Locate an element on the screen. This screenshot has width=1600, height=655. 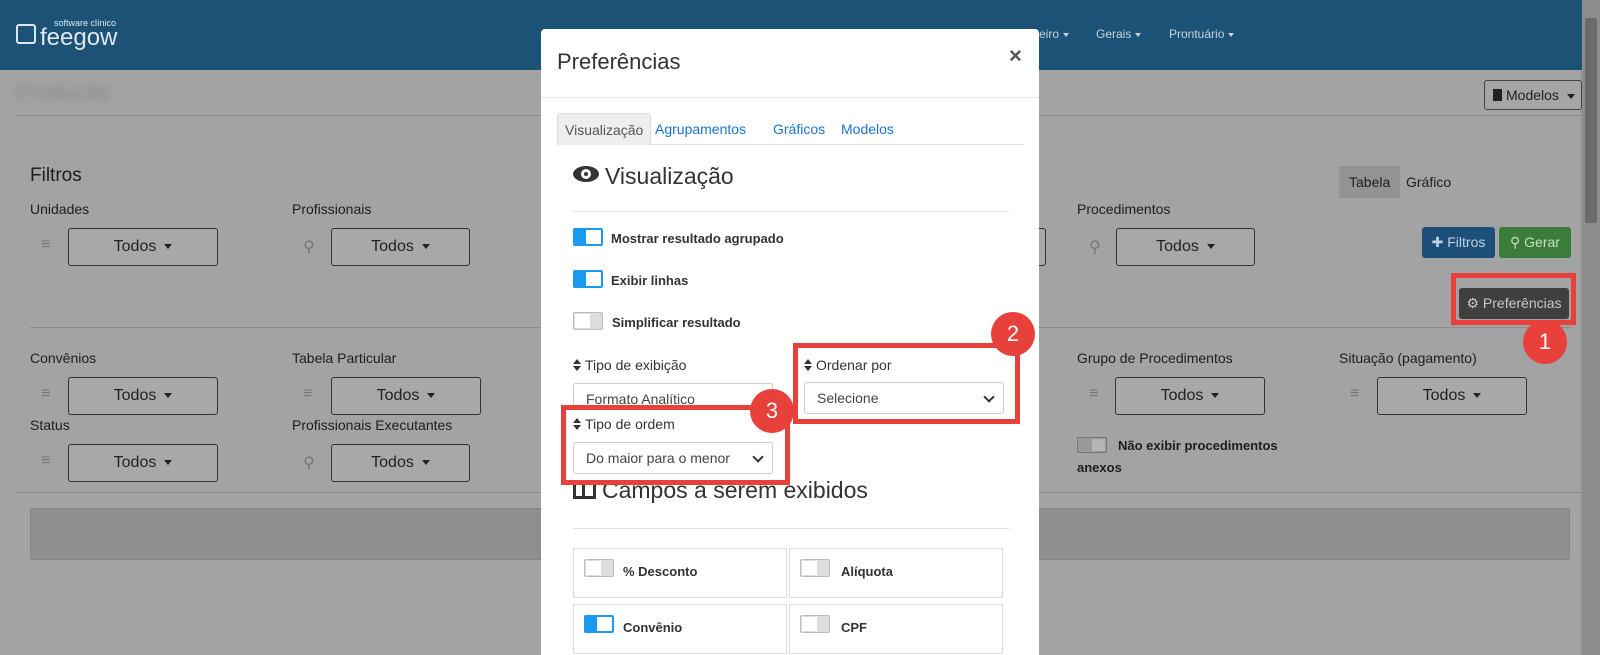
cpf-label: CPF is located at coordinates (854, 627).